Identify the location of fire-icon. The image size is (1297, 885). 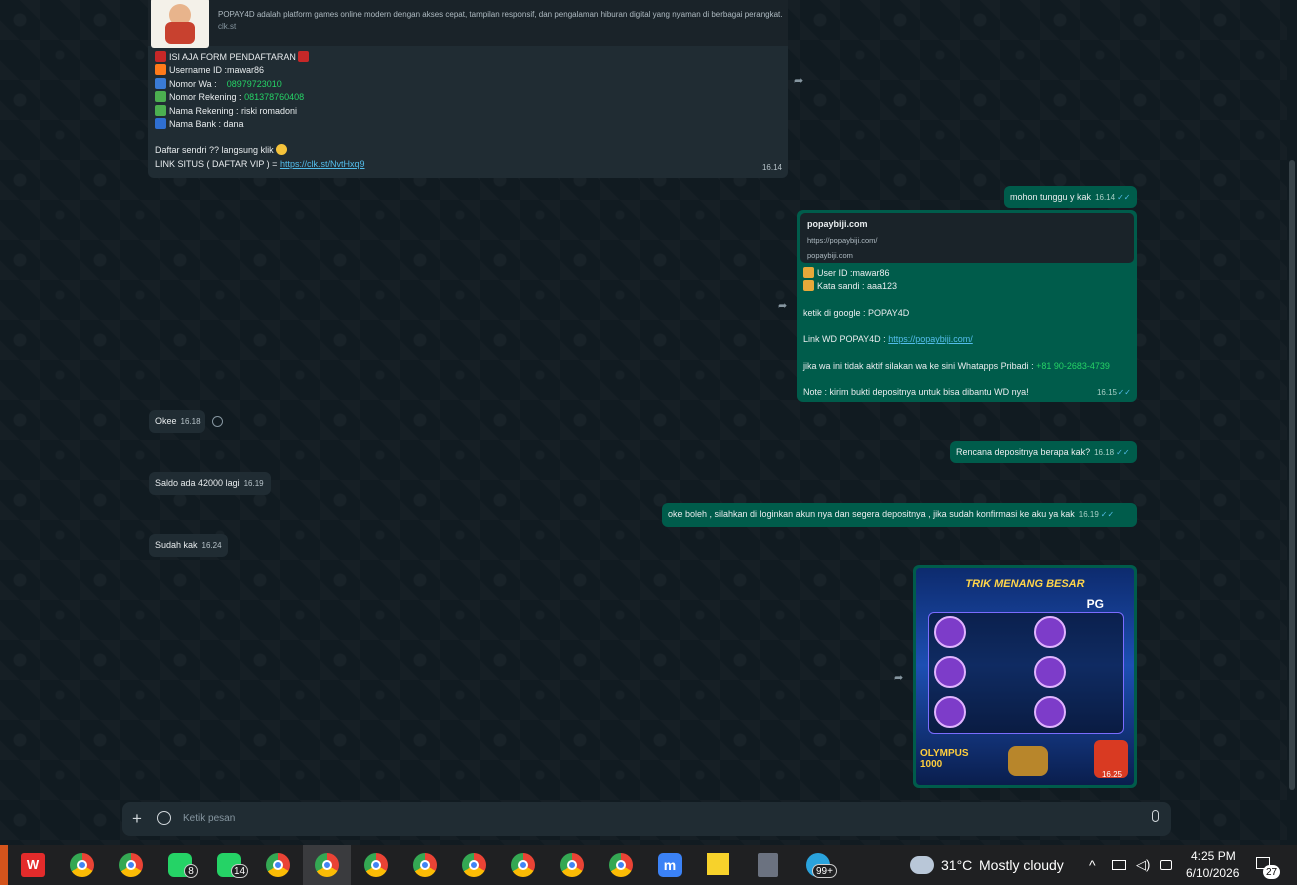
(160, 70).